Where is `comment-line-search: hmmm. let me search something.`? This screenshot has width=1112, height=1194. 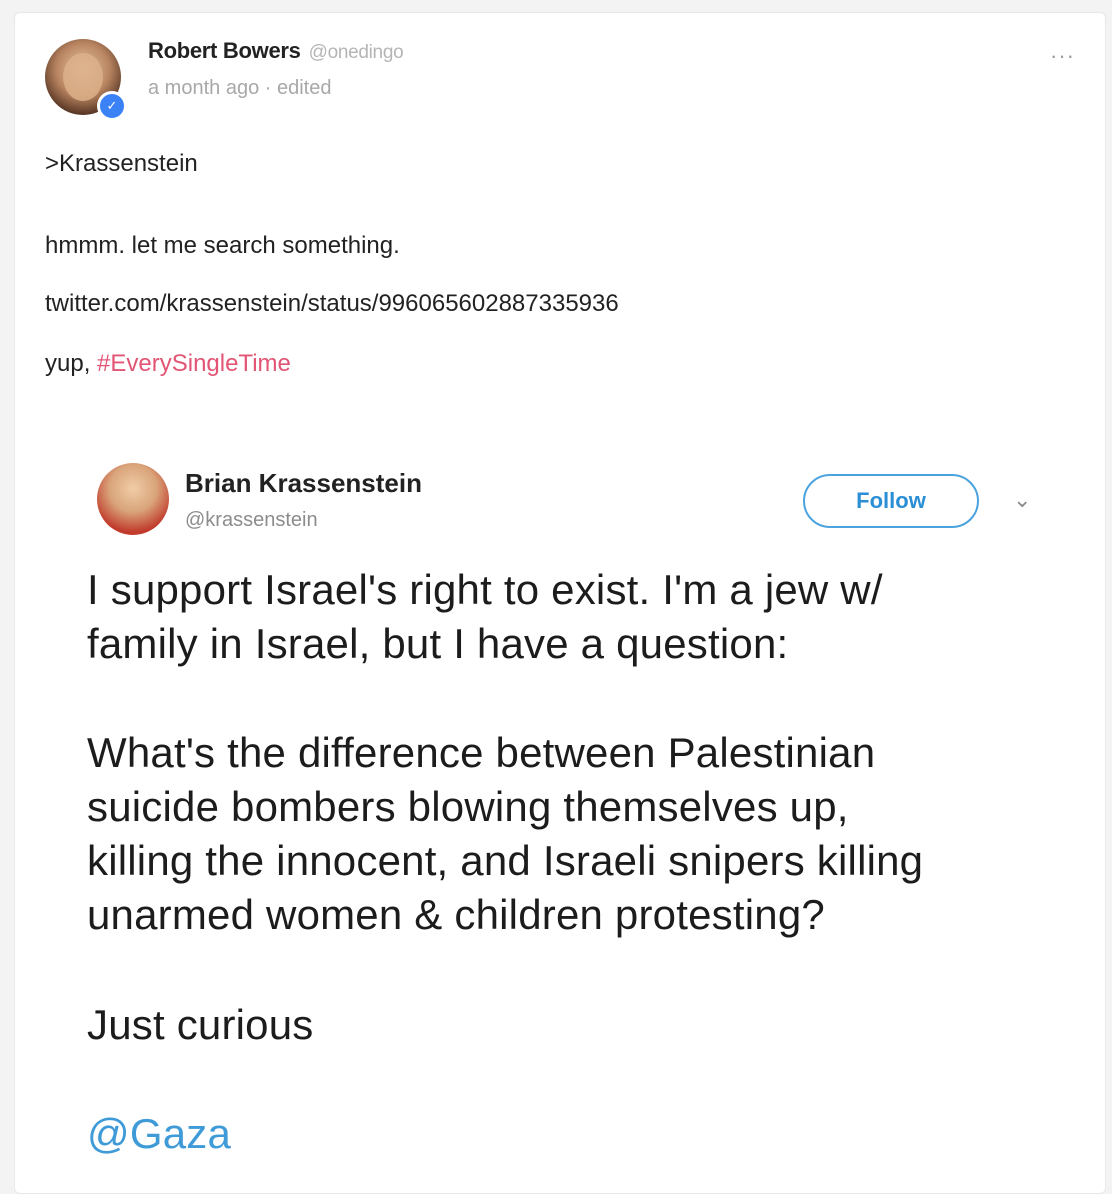 comment-line-search: hmmm. let me search something. is located at coordinates (222, 245).